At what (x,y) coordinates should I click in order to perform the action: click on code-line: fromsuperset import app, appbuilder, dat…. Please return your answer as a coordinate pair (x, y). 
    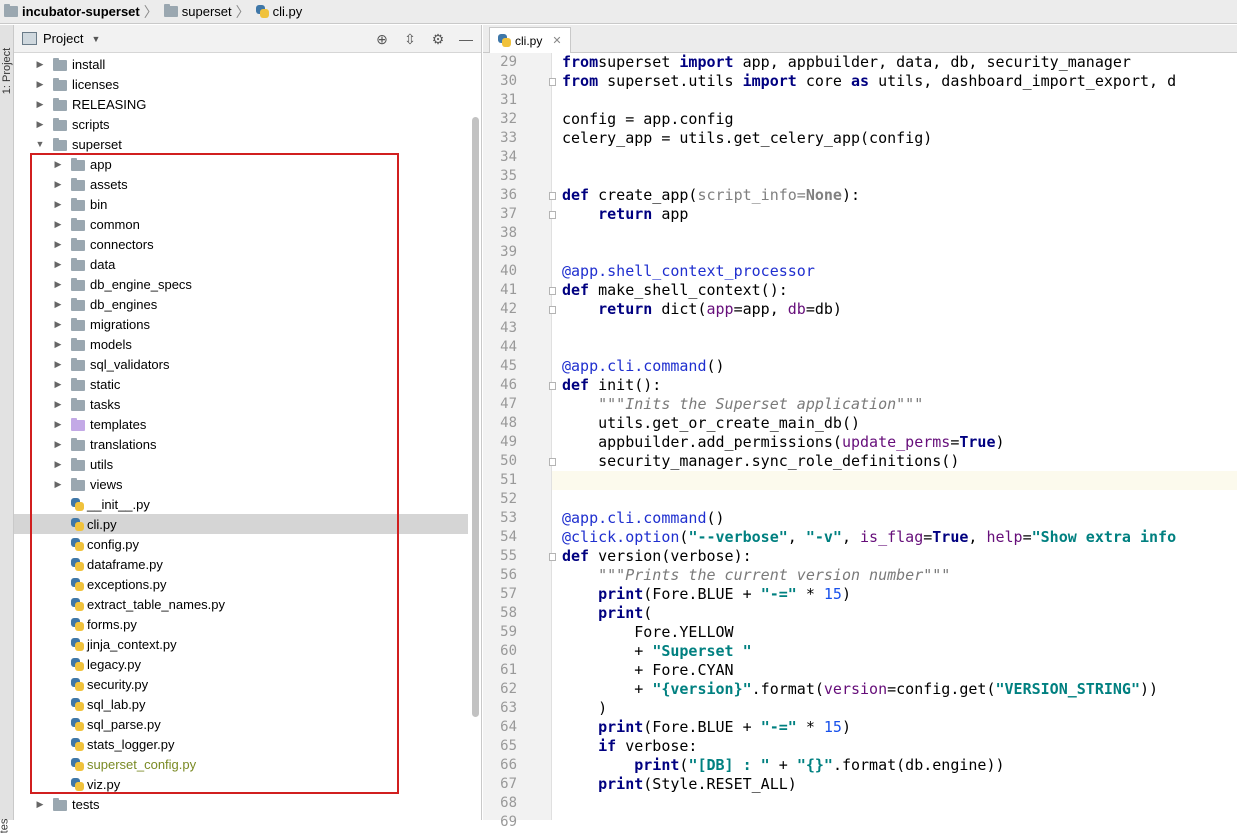
    Looking at the image, I should click on (846, 62).